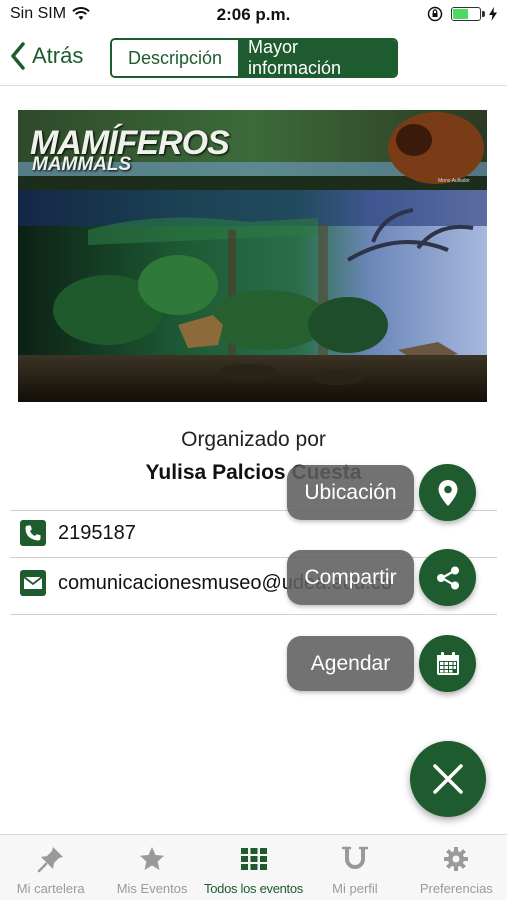  I want to click on tab-mi-perfil: Mi perfil, so click(354, 867).